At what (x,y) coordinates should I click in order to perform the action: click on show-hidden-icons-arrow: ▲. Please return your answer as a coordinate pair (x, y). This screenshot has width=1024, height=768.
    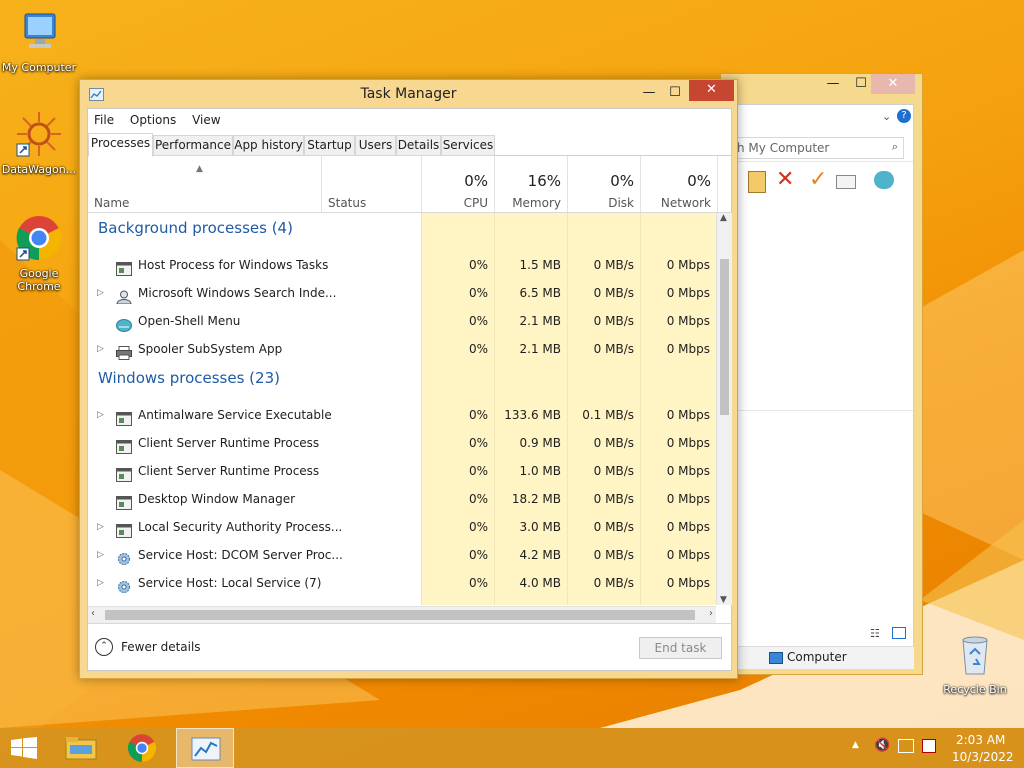
    Looking at the image, I should click on (855, 745).